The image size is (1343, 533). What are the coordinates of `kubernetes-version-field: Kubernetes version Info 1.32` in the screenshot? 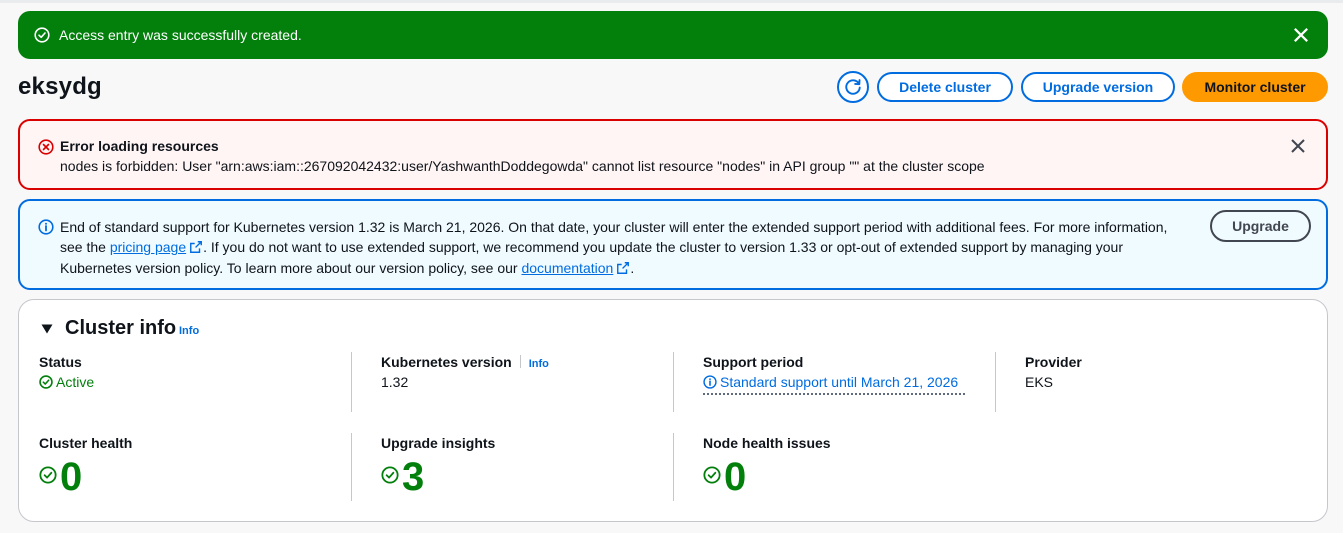 It's located at (465, 372).